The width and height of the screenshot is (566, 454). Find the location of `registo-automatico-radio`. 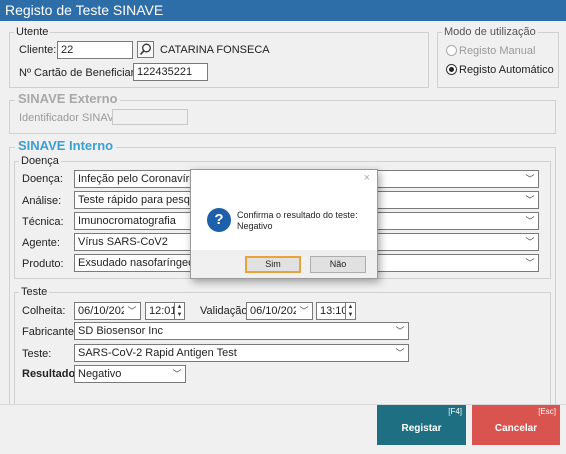

registo-automatico-radio is located at coordinates (451, 69).